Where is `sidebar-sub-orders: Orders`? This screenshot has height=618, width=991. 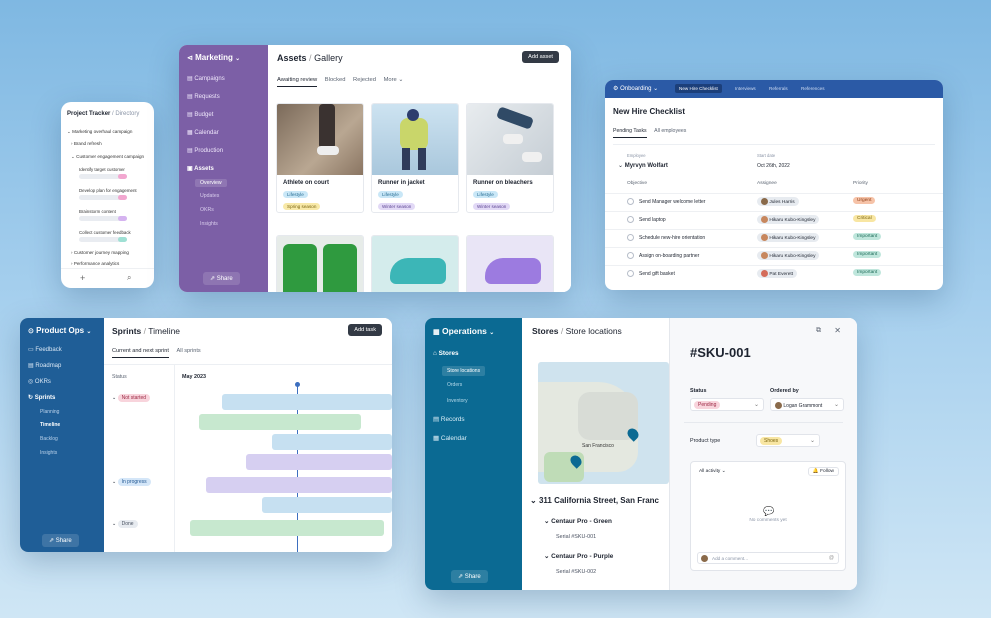
sidebar-sub-orders: Orders is located at coordinates (454, 385).